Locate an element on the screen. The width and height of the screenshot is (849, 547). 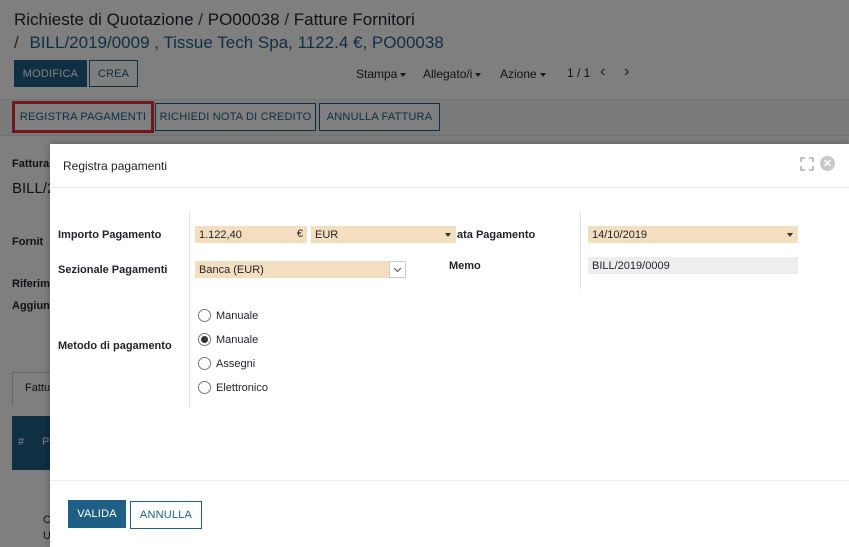
radio-option-manuale-selected: Manuale is located at coordinates (228, 339).